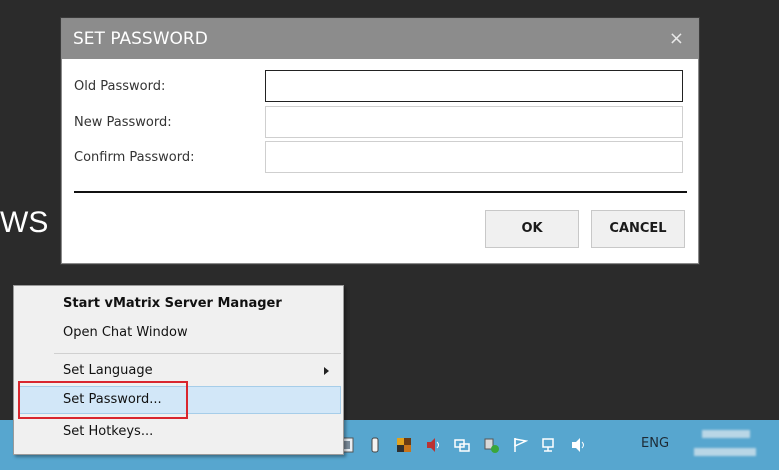 The height and width of the screenshot is (470, 779). What do you see at coordinates (676, 39) in the screenshot?
I see `close-icon: ×` at bounding box center [676, 39].